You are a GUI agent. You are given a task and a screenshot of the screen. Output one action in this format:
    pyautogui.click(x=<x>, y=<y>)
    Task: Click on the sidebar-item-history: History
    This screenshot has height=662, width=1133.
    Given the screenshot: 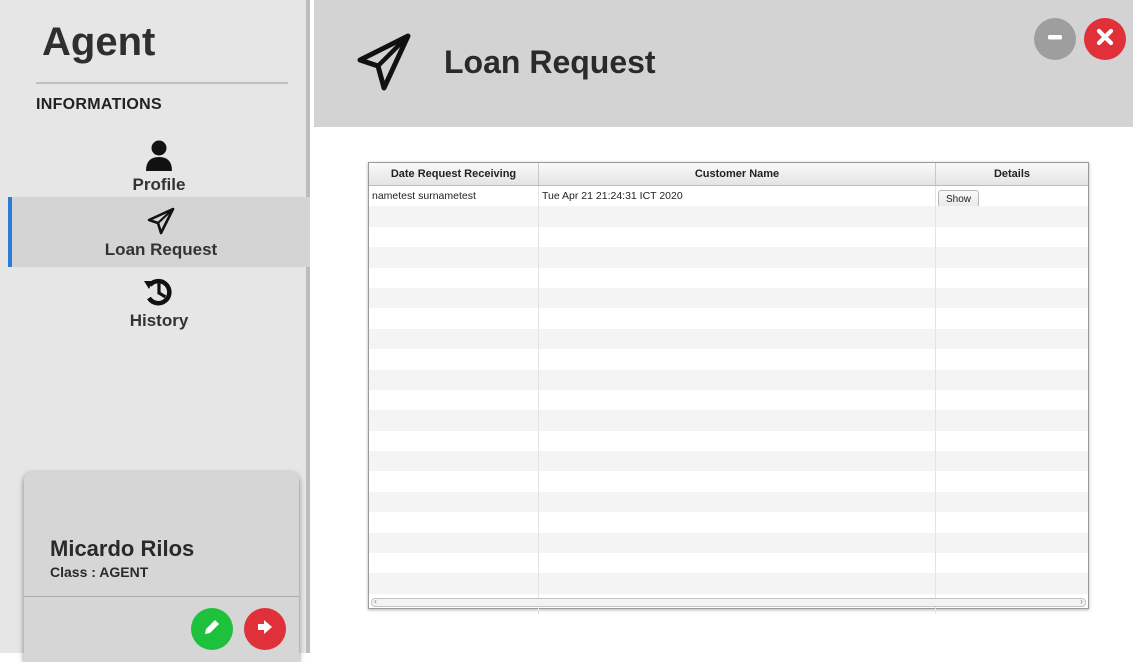 What is the action you would take?
    pyautogui.click(x=159, y=303)
    